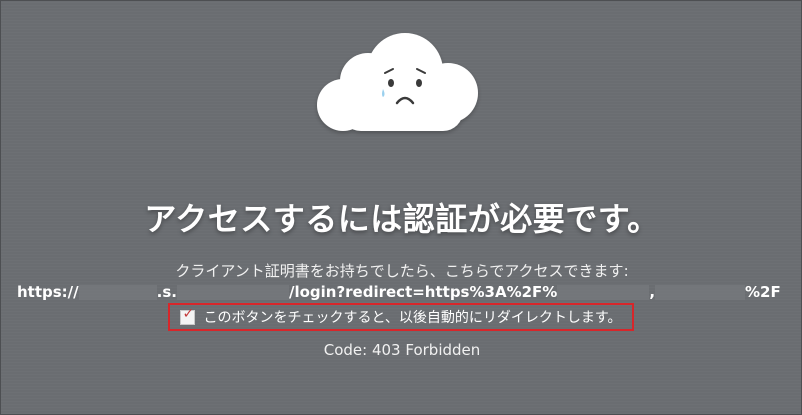  What do you see at coordinates (603, 292) in the screenshot?
I see `redacted-redirect-host` at bounding box center [603, 292].